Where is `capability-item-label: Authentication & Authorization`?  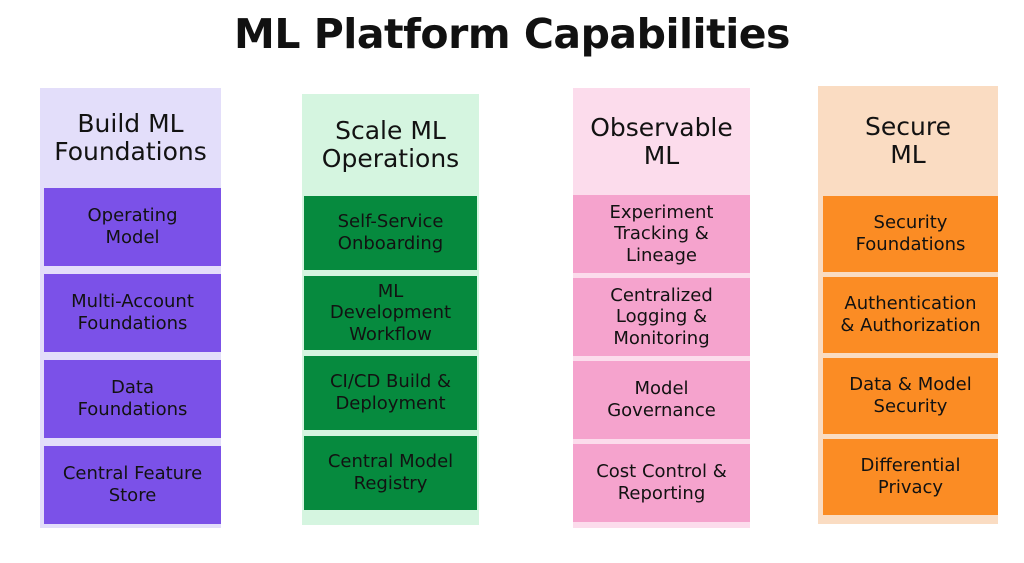
capability-item-label: Authentication & Authorization is located at coordinates (910, 314).